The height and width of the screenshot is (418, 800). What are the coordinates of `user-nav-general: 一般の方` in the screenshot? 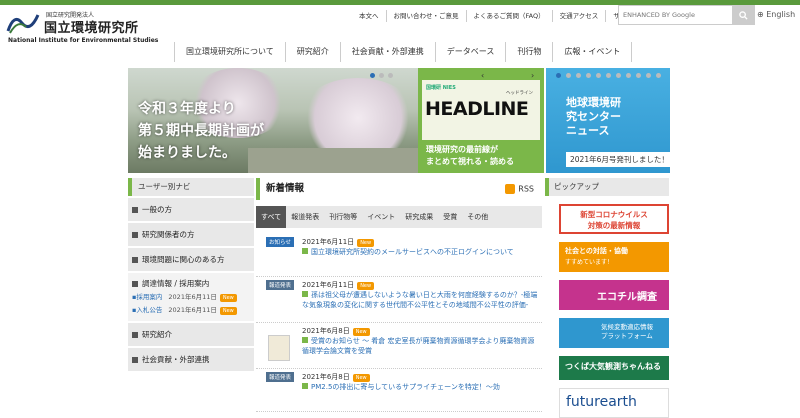 It's located at (191, 209).